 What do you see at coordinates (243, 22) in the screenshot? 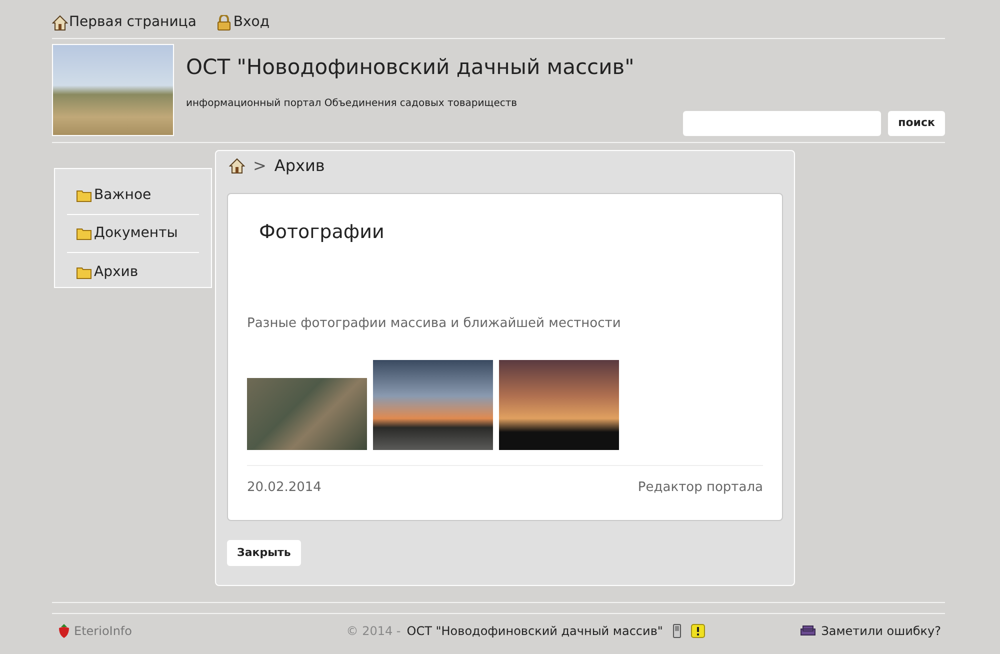
I see `nav-link: Вход` at bounding box center [243, 22].